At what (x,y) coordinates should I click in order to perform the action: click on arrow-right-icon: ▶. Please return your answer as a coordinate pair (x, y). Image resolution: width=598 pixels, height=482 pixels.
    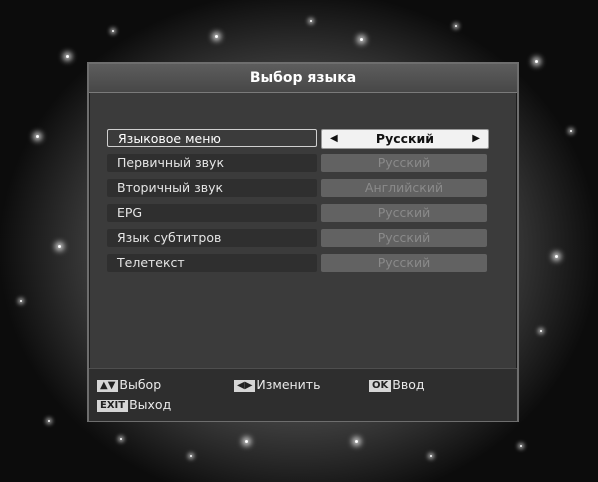
    Looking at the image, I should click on (476, 139).